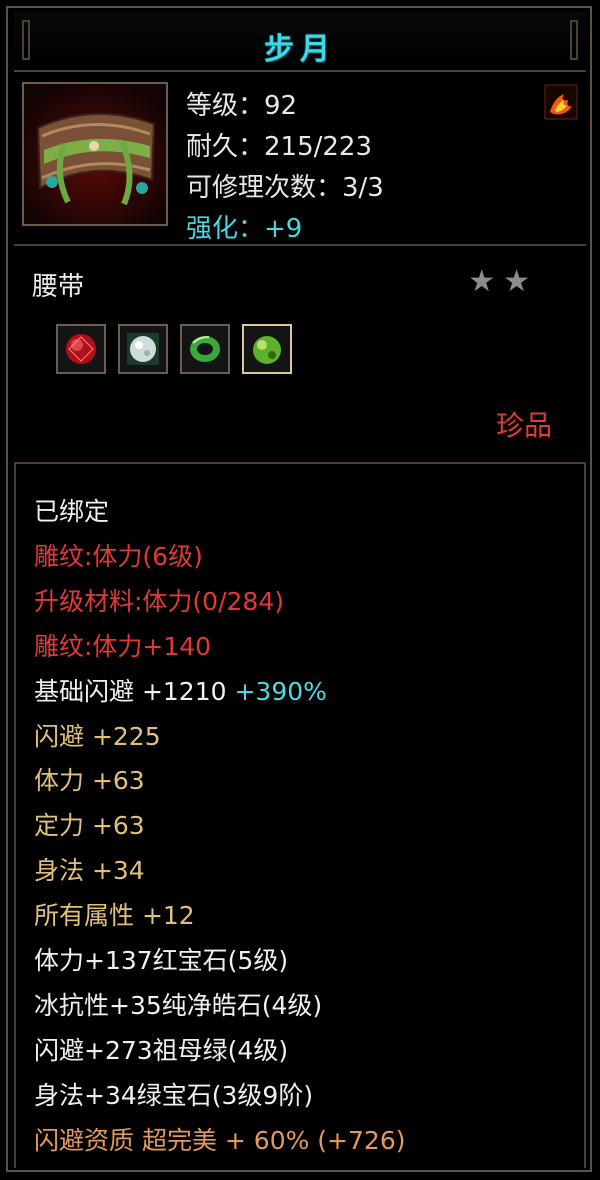 The image size is (600, 1180). Describe the element at coordinates (174, 349) in the screenshot. I see `gem-slots` at that location.